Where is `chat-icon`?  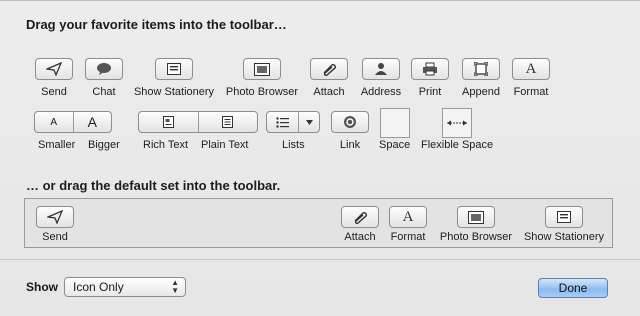
chat-icon is located at coordinates (104, 69).